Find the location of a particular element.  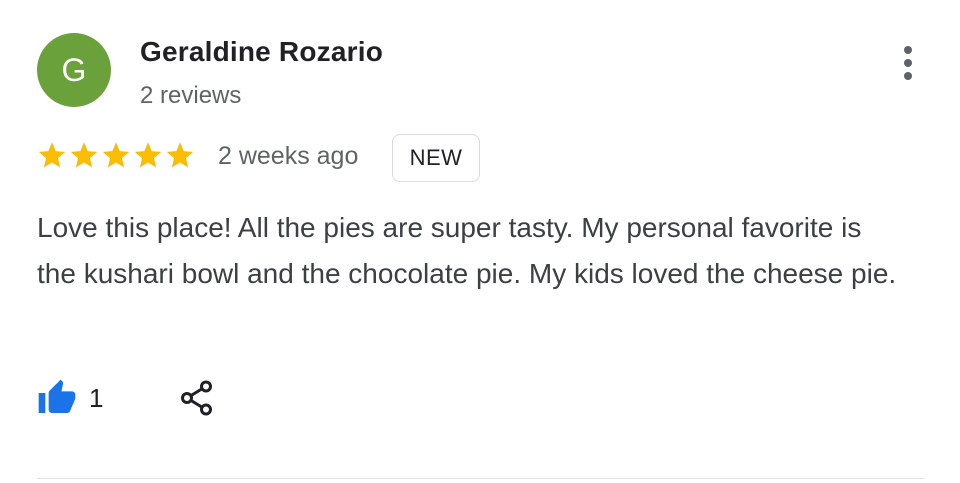

like-button: 1 is located at coordinates (70, 398).